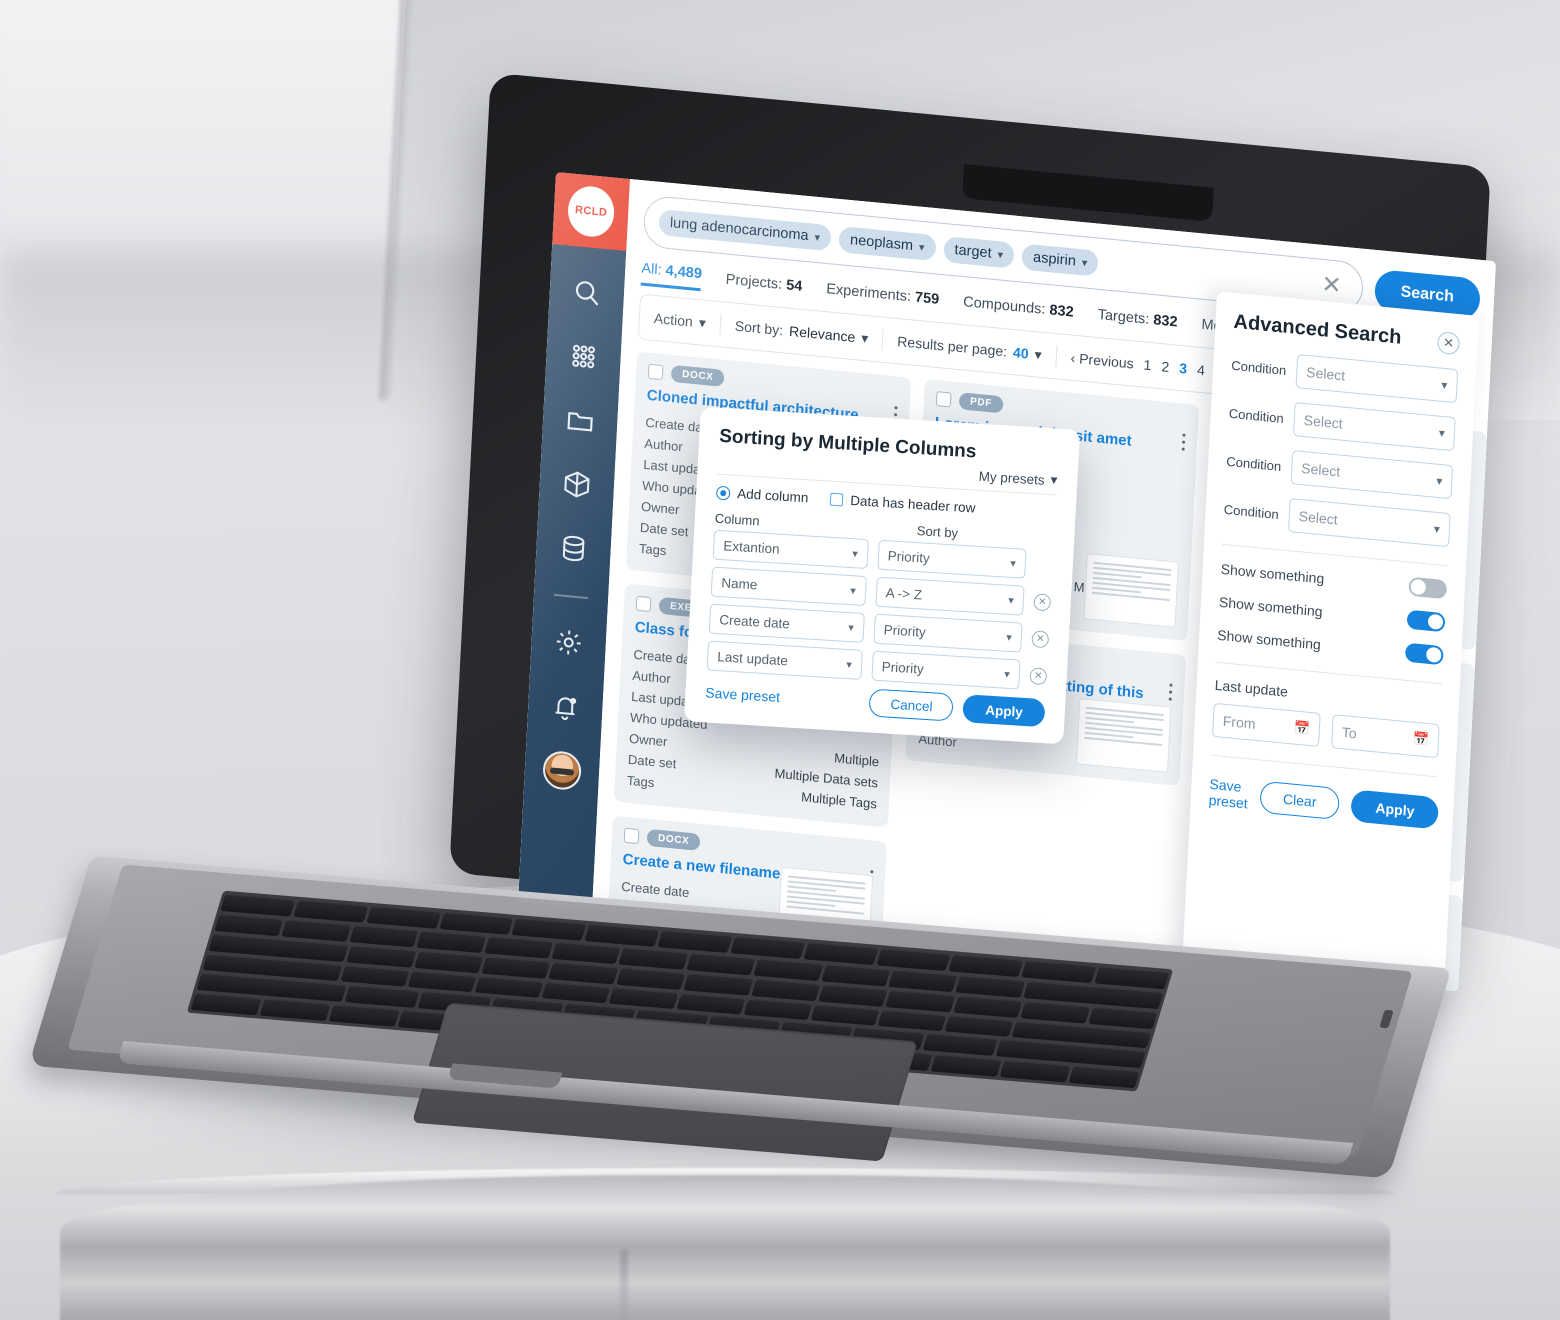  Describe the element at coordinates (1018, 310) in the screenshot. I see `tab-compounds: Compounds: 832` at that location.